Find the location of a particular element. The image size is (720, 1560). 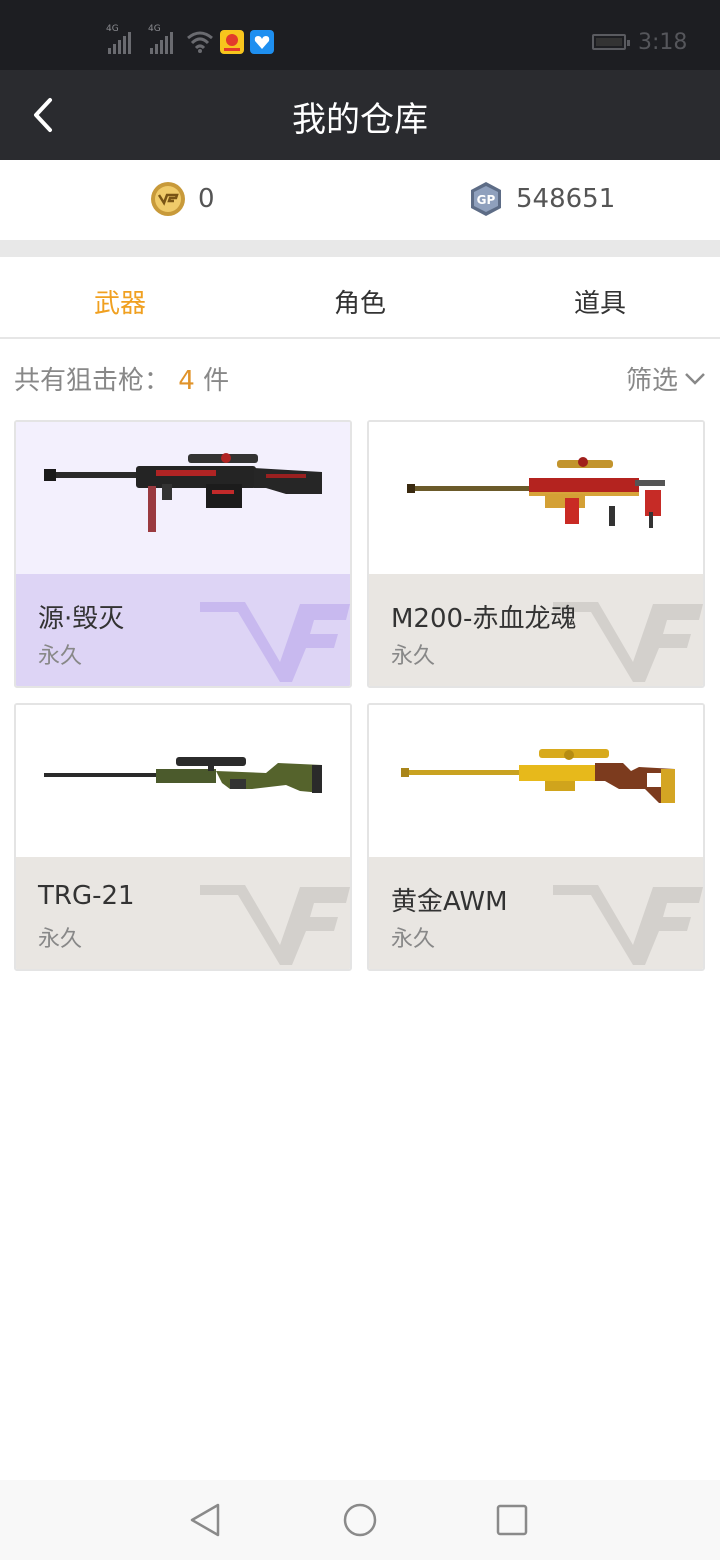

weapon-info: M200-赤血龙魂 永久 is located at coordinates (536, 630).